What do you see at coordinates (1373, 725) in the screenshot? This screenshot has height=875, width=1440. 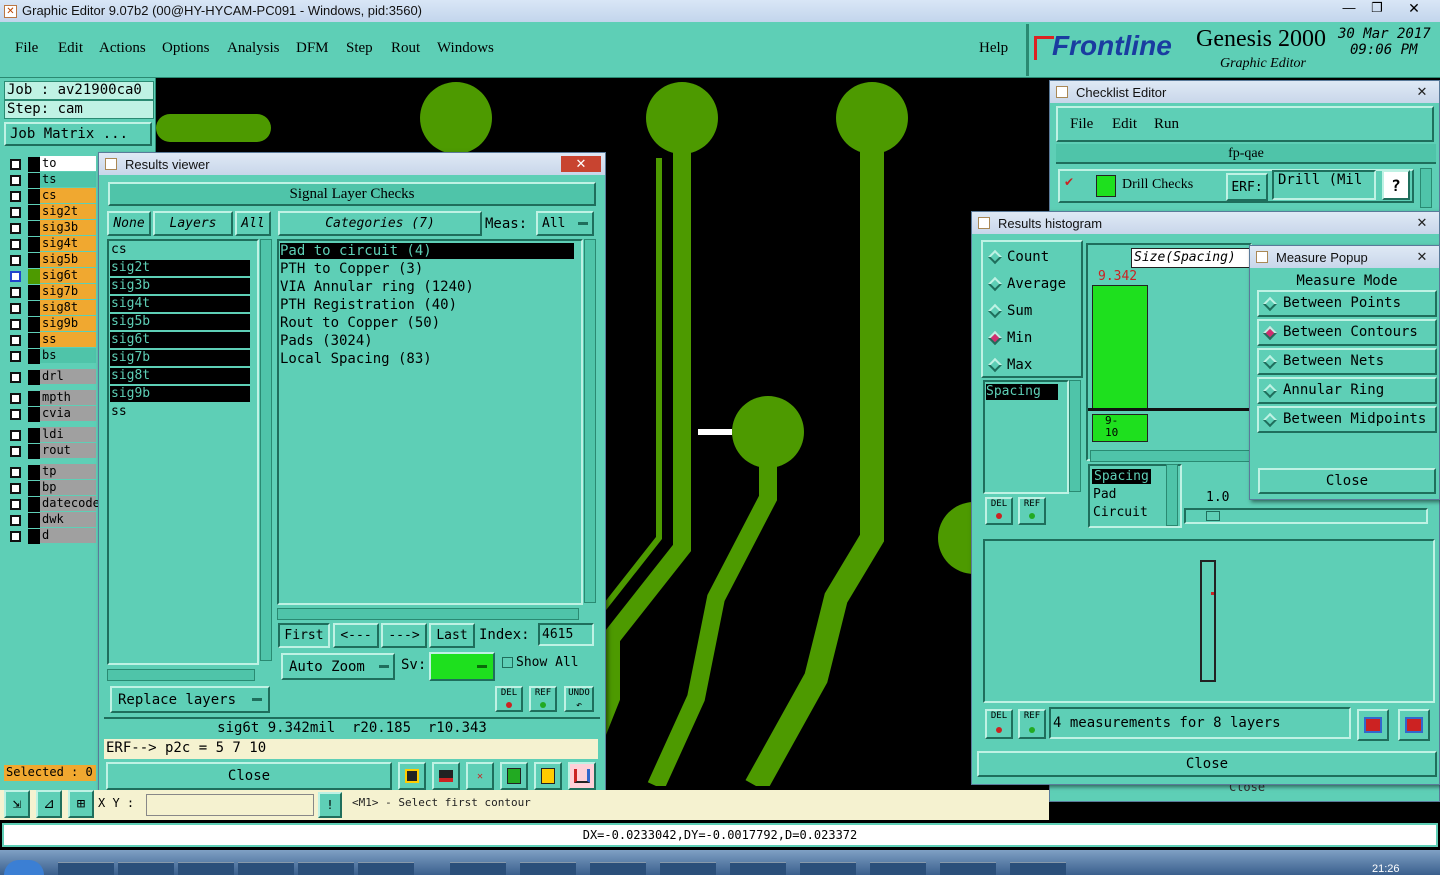 I see `zoom-in-chart-button` at bounding box center [1373, 725].